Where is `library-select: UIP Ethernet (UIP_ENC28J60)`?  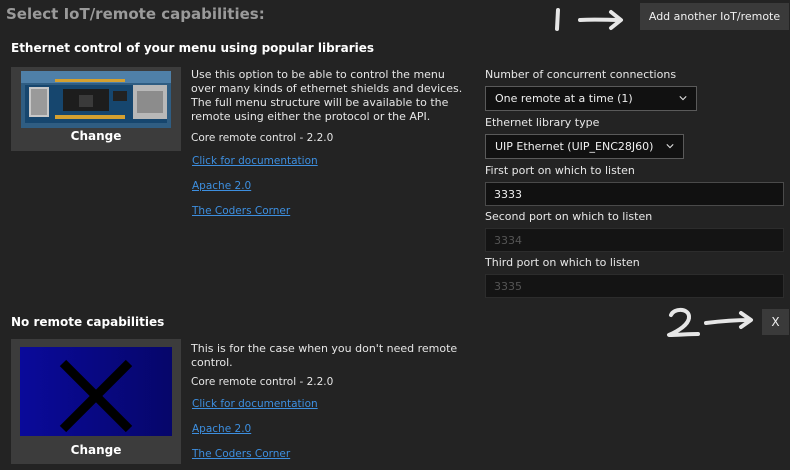
library-select: UIP Ethernet (UIP_ENC28J60) is located at coordinates (584, 146).